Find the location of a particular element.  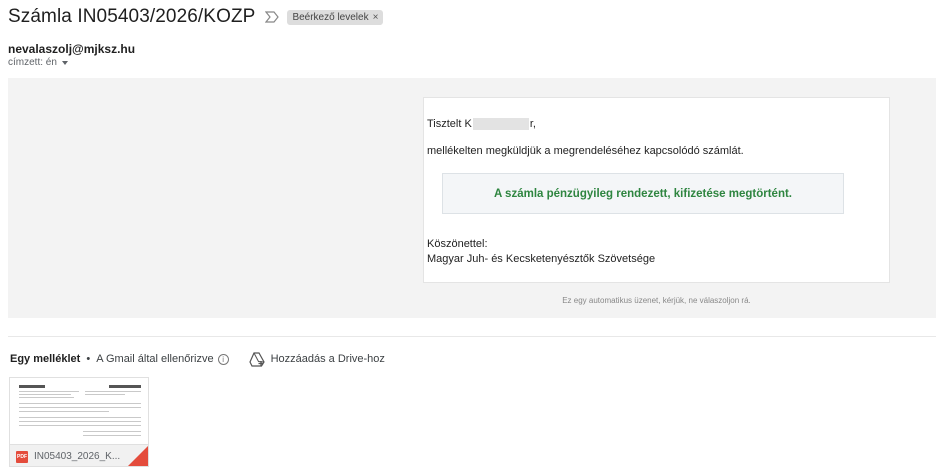

info-icon: i is located at coordinates (223, 359).